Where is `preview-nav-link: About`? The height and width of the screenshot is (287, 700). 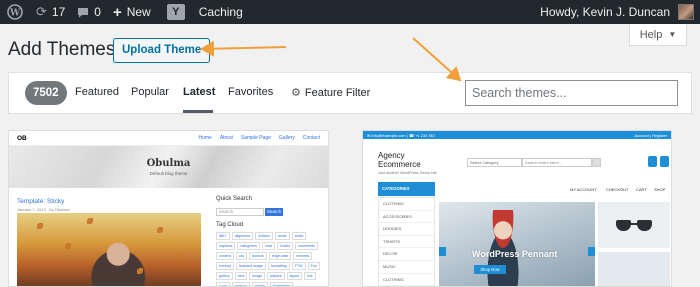
preview-nav-link: About is located at coordinates (226, 138).